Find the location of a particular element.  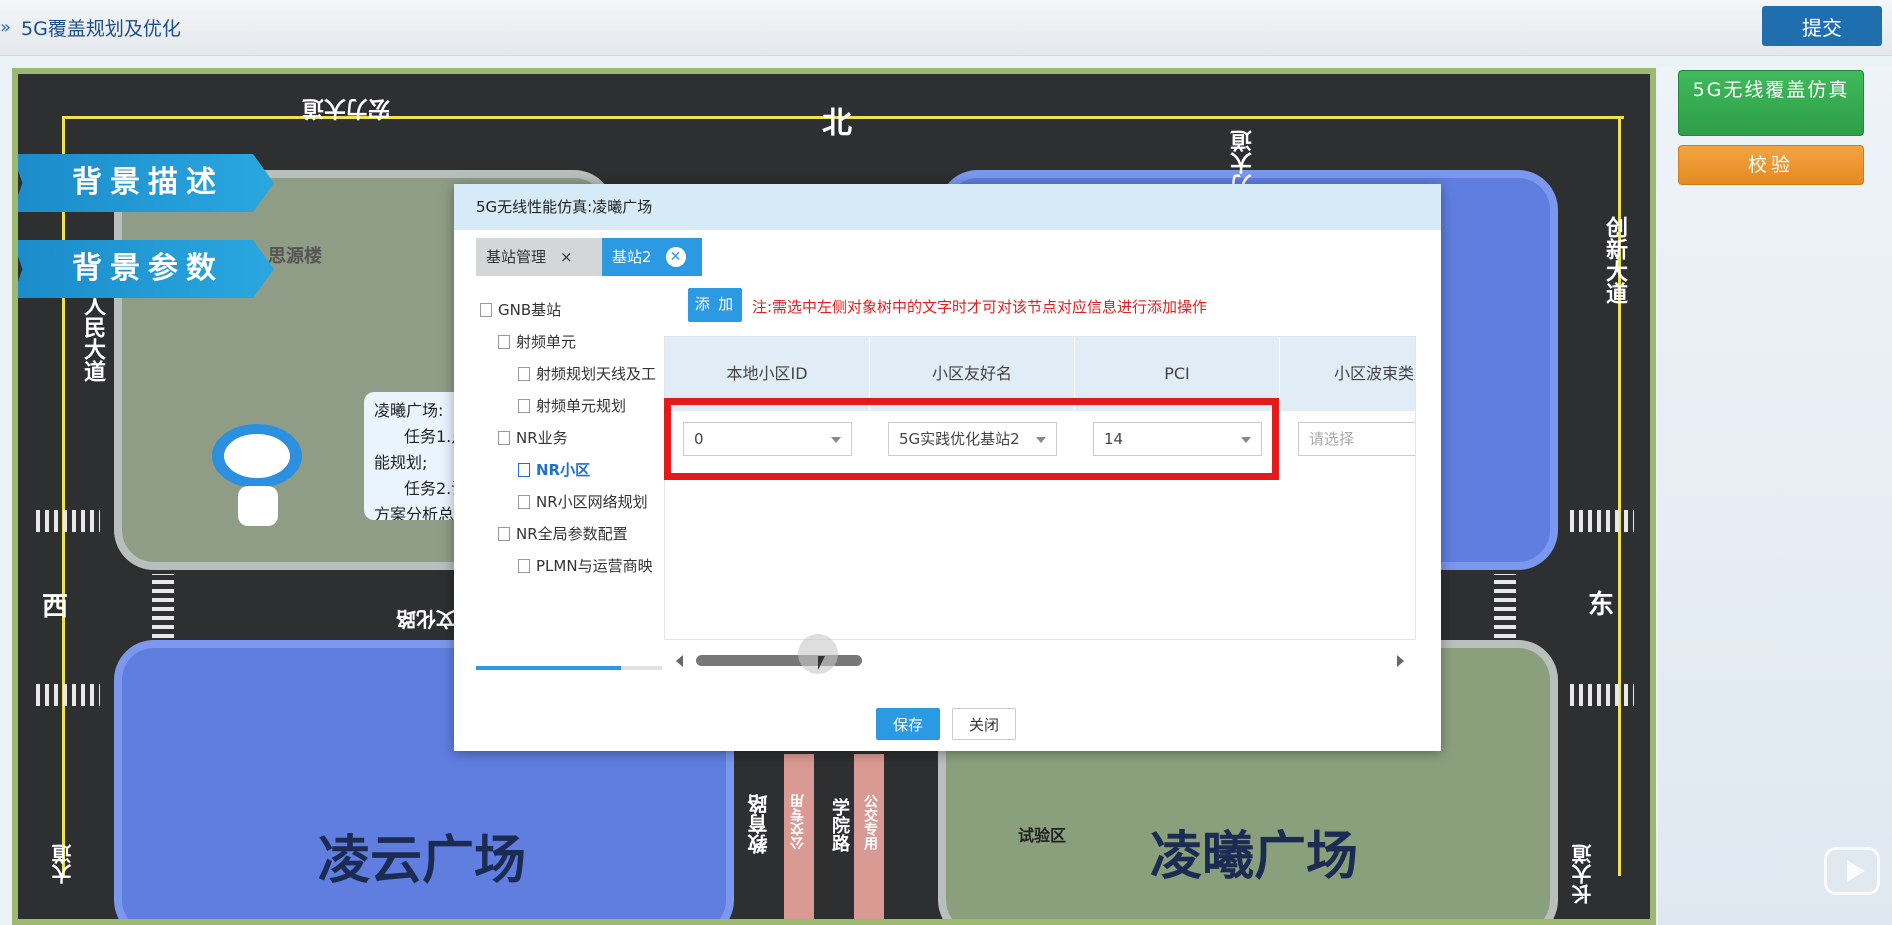

mouse-cursor-icon is located at coordinates (821, 663).